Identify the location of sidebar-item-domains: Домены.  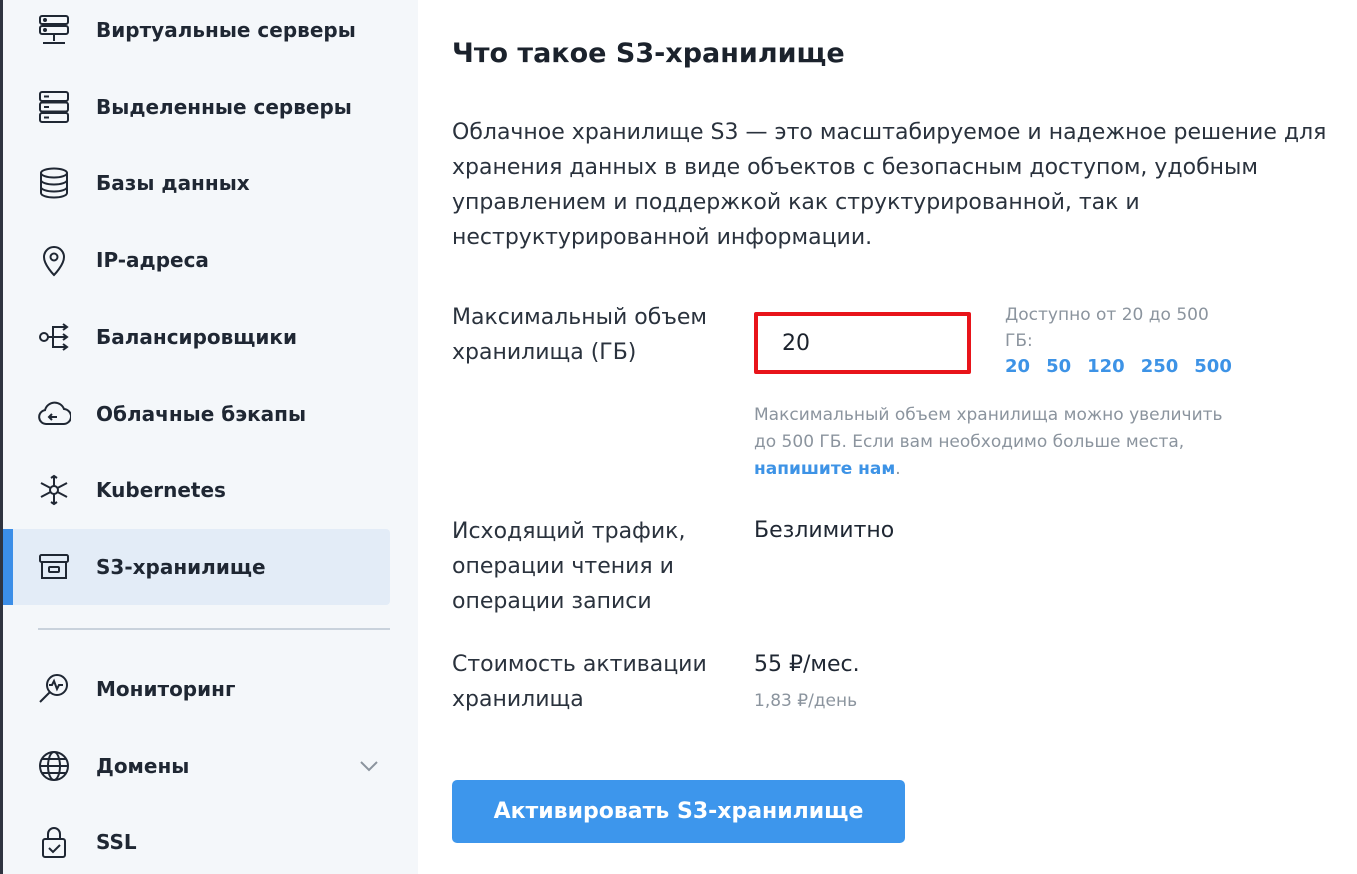
(198, 766).